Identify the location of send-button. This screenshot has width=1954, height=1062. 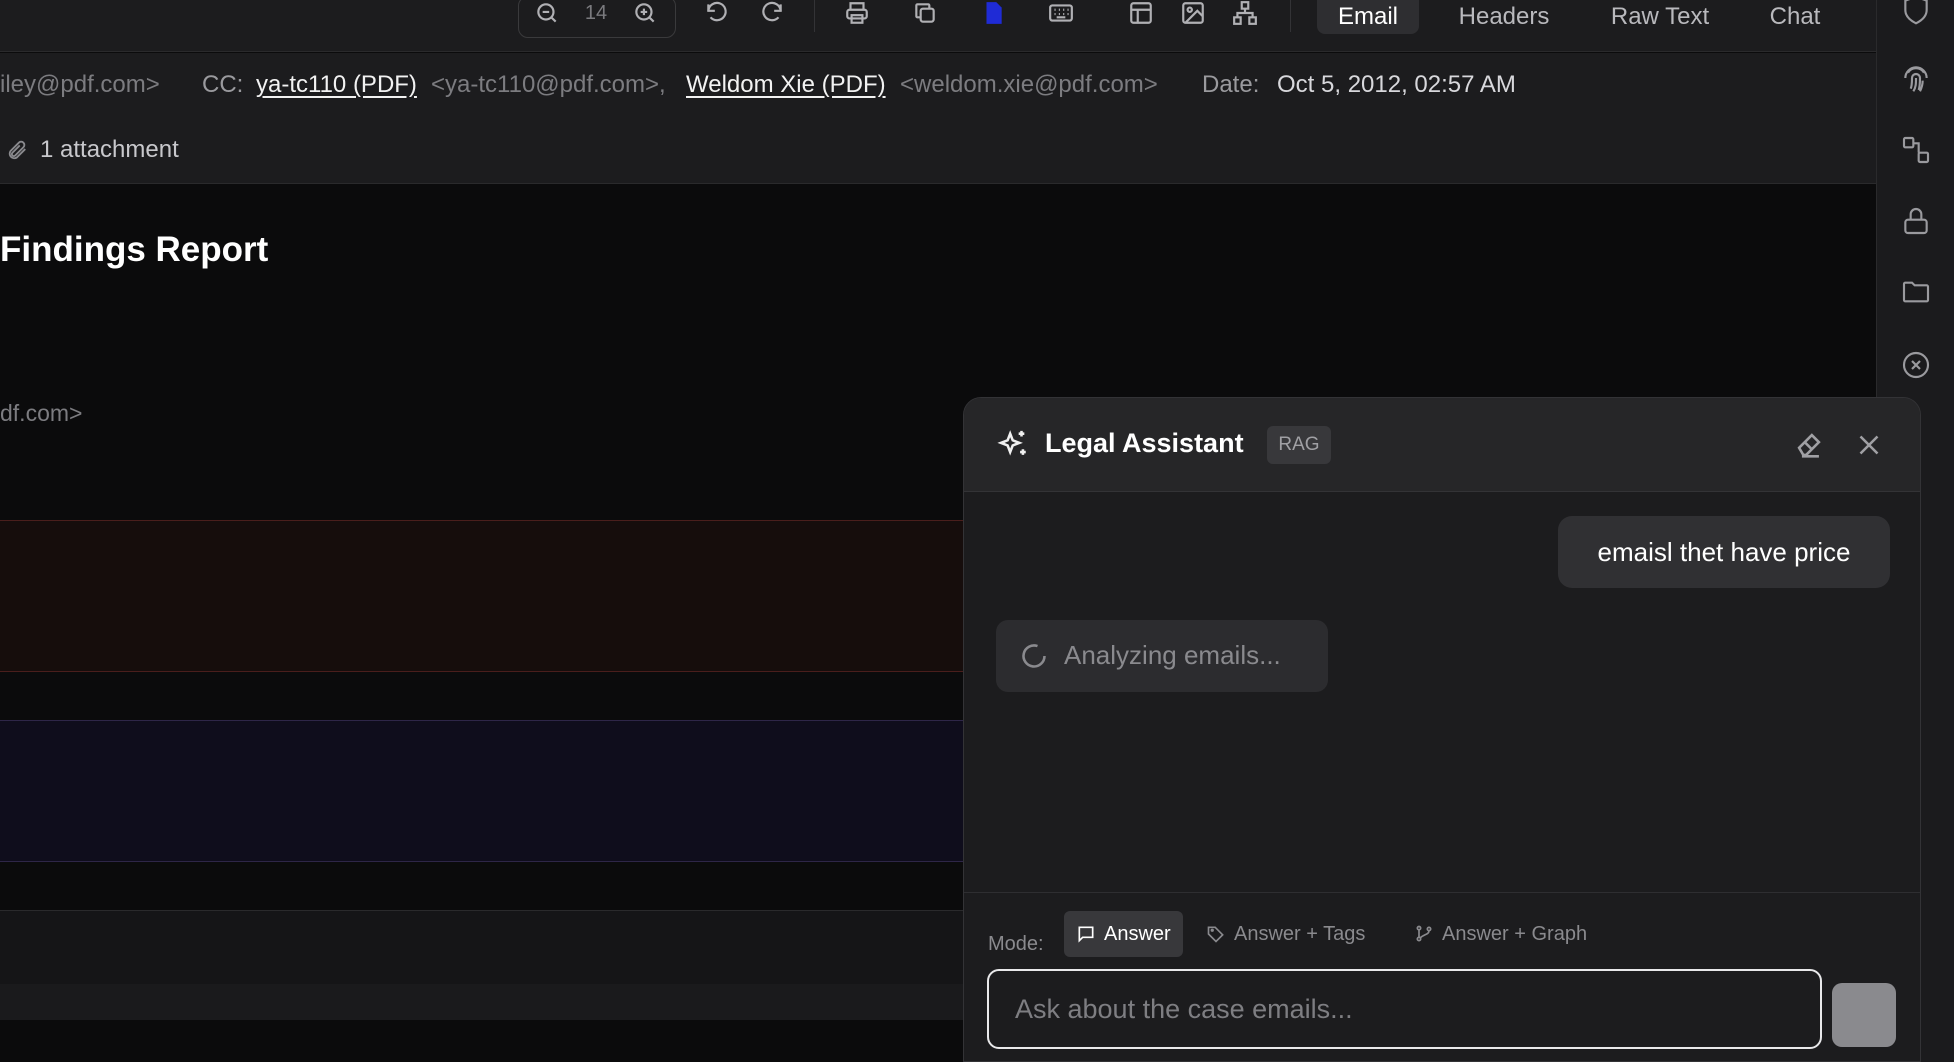
(1864, 1015).